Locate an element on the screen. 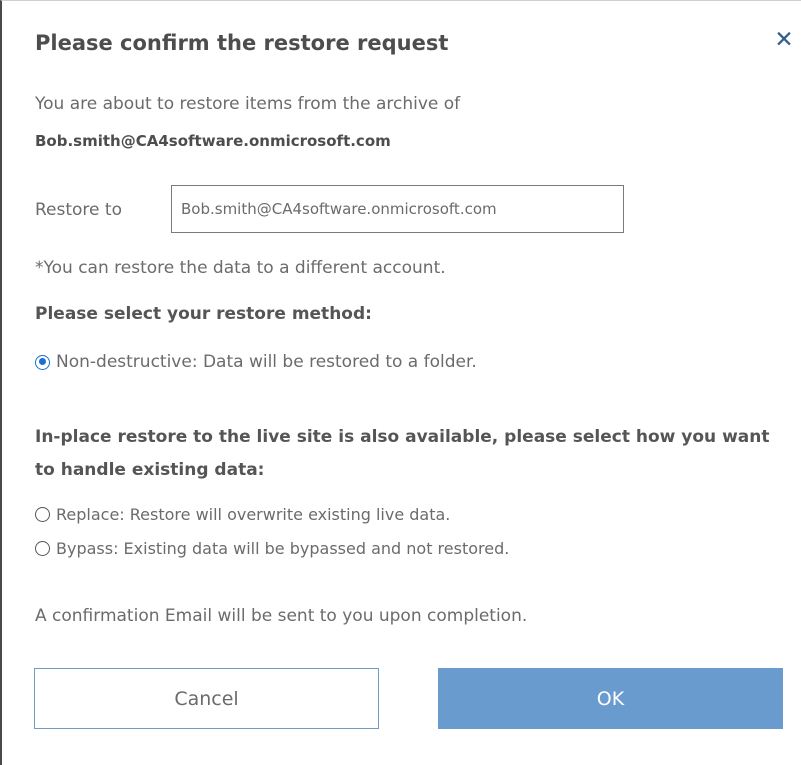  cancel-button: Cancel is located at coordinates (206, 698).